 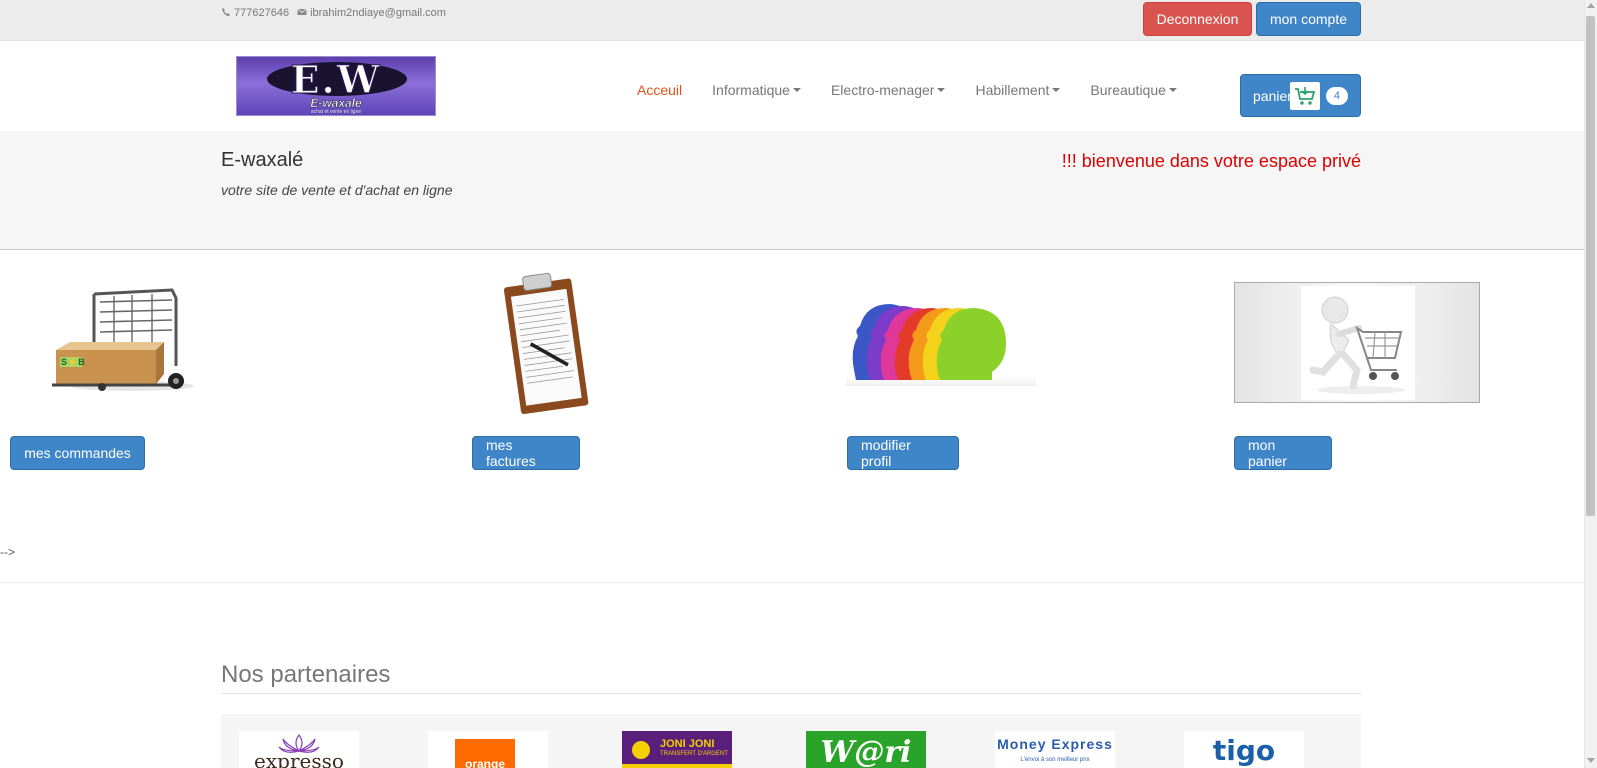 I want to click on site-title: E-waxalé, so click(x=262, y=160).